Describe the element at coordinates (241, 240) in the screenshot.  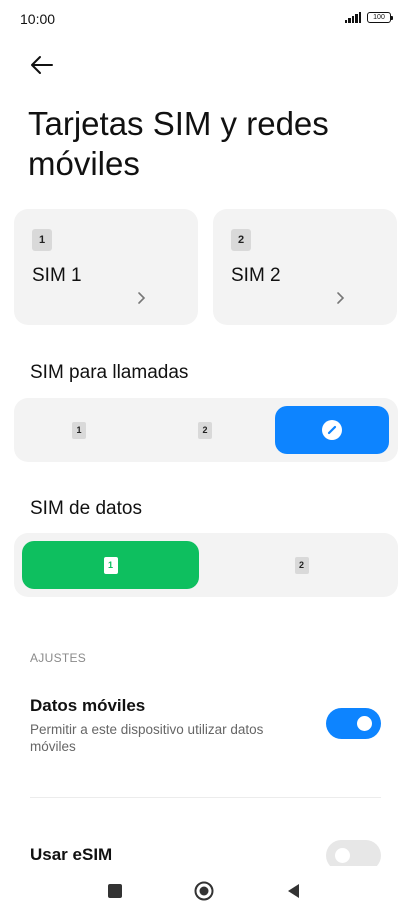
I see `sim-2-badge: 2` at that location.